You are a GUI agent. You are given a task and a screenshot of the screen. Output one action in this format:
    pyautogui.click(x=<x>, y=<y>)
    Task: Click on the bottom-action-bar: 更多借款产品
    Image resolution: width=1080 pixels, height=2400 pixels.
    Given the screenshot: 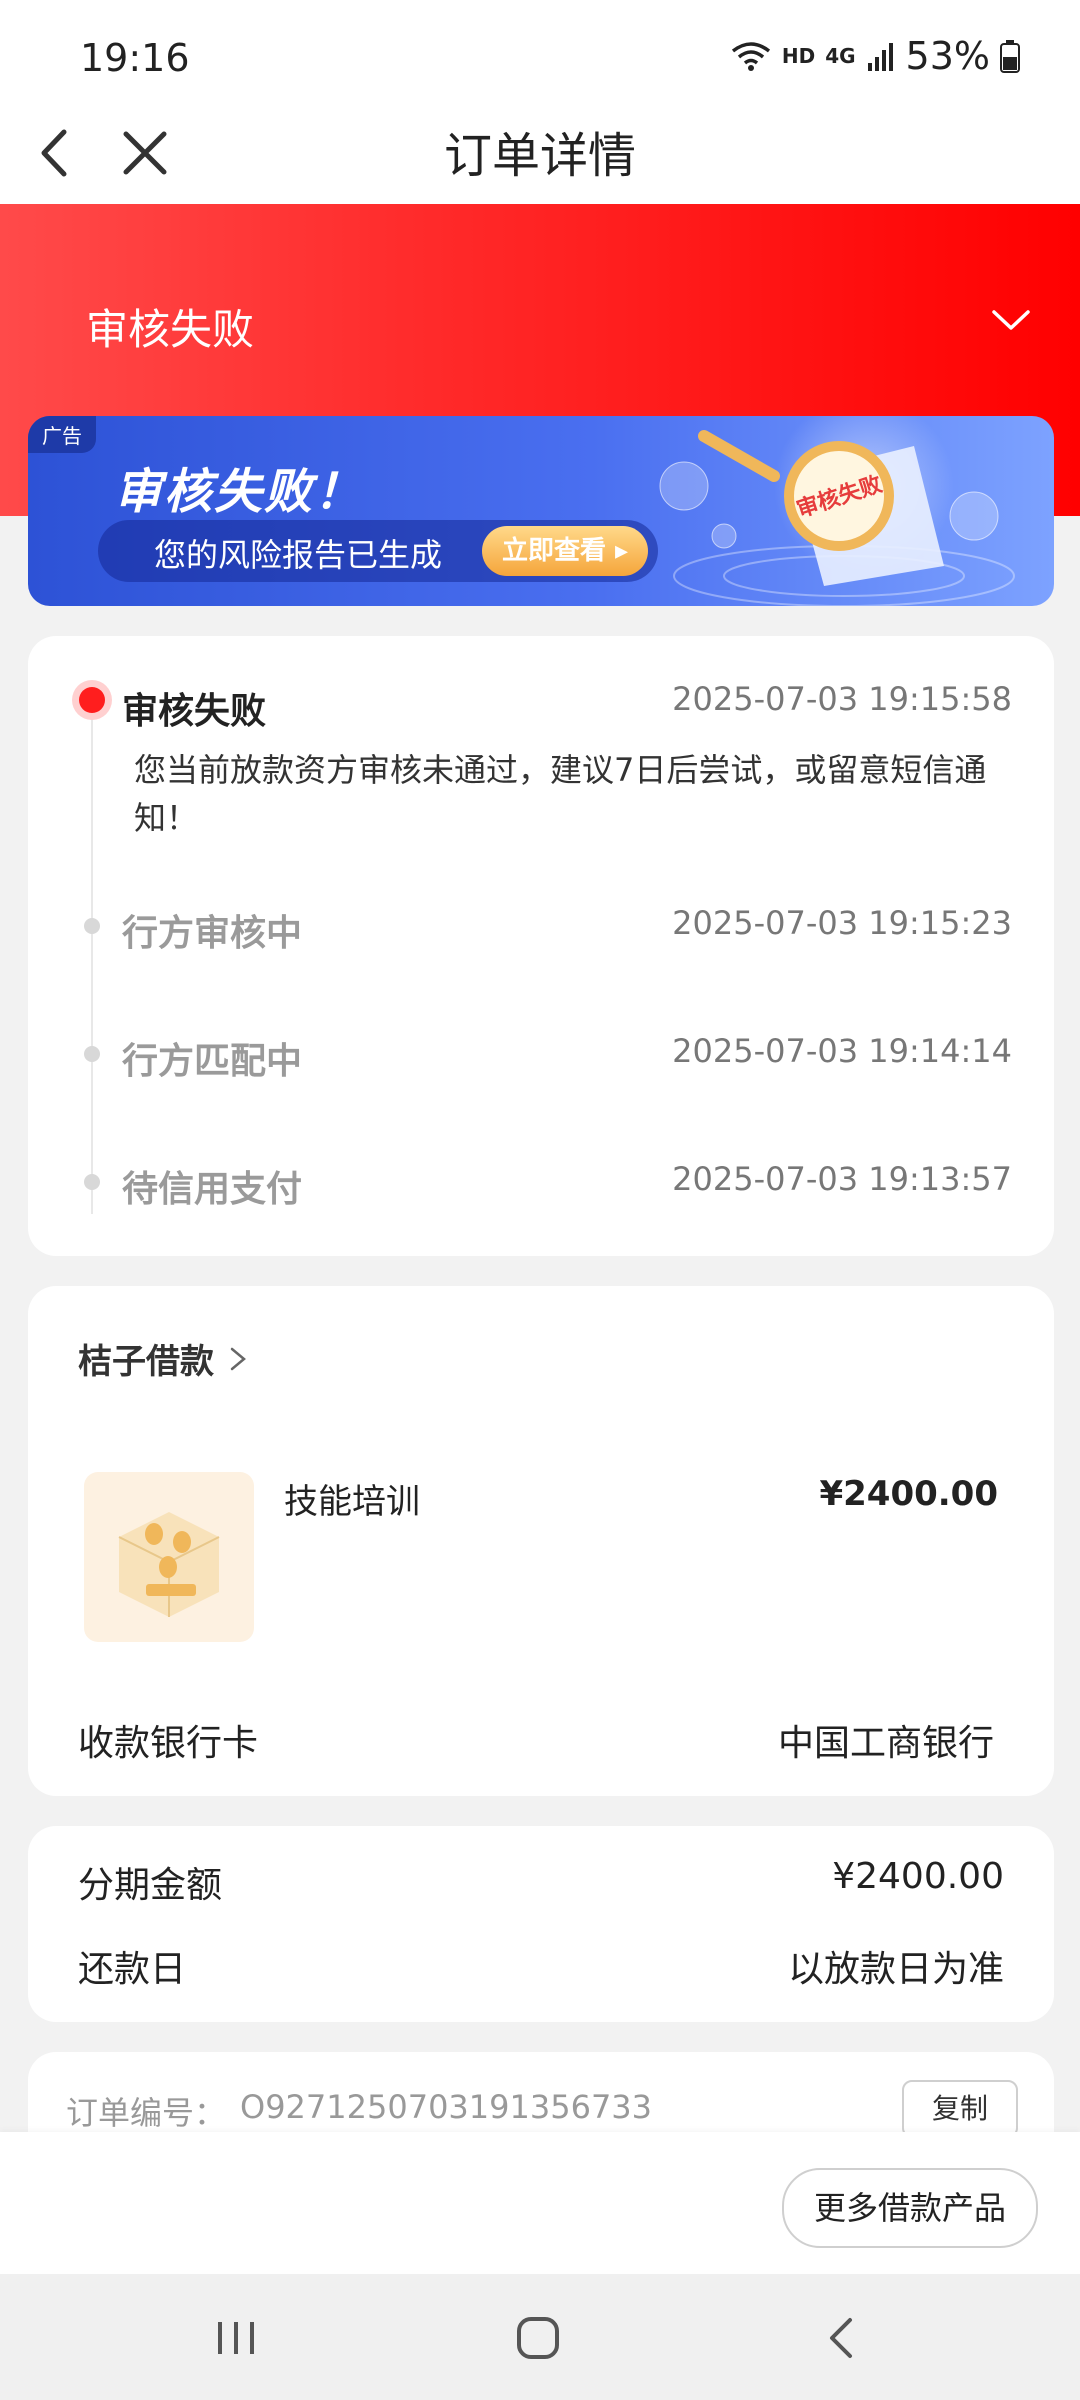 What is the action you would take?
    pyautogui.click(x=540, y=2203)
    